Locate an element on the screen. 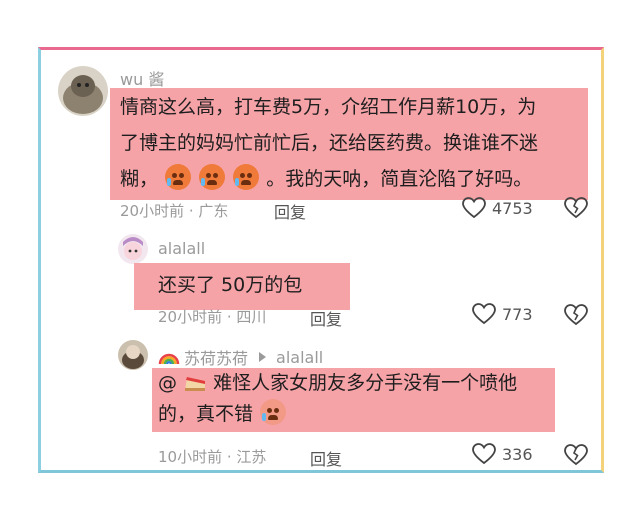  comment-text: 还买了 50万的包 is located at coordinates (230, 285).